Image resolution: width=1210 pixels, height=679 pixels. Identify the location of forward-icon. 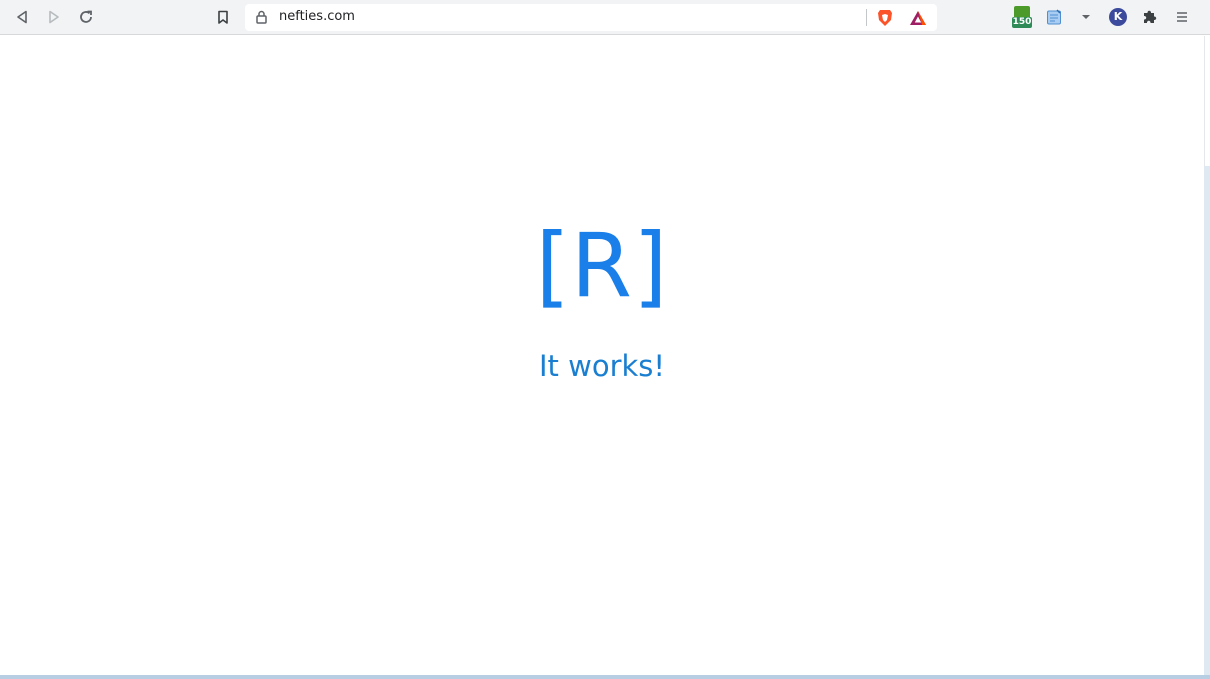
(54, 17).